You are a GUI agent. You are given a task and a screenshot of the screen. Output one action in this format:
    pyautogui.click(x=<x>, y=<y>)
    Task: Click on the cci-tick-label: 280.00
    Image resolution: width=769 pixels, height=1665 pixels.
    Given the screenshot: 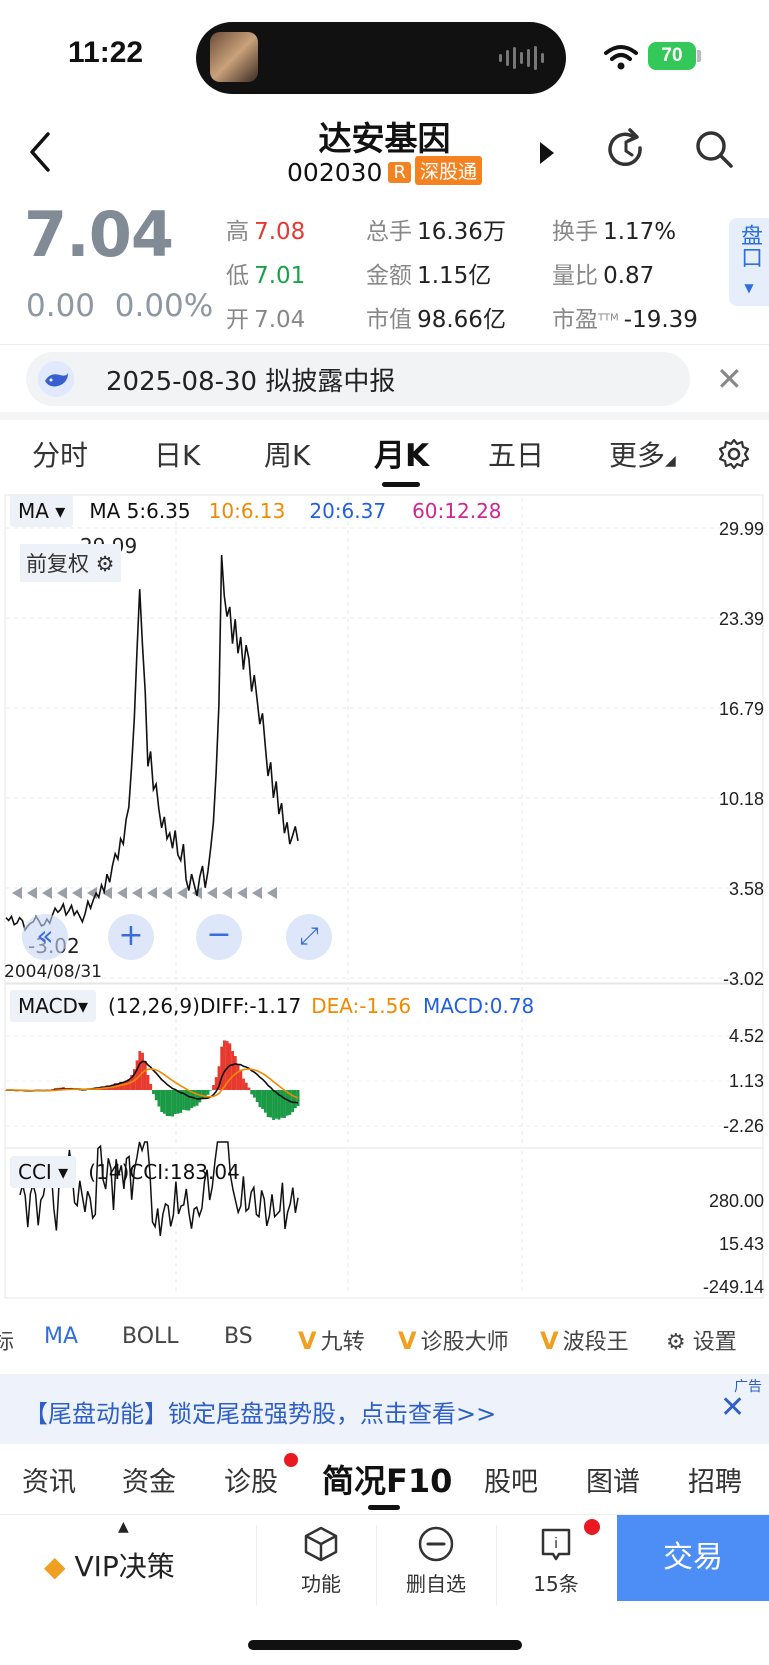 What is the action you would take?
    pyautogui.click(x=736, y=1201)
    